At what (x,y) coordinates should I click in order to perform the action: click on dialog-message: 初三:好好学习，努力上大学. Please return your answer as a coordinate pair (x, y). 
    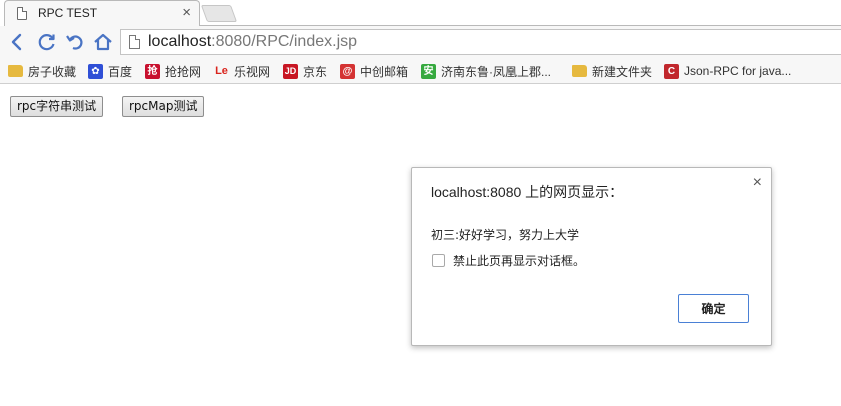
    Looking at the image, I should click on (505, 235).